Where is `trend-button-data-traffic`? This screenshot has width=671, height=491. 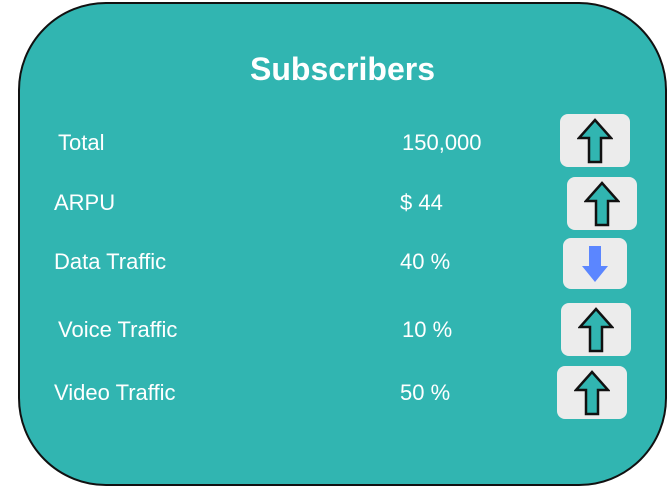 trend-button-data-traffic is located at coordinates (595, 263).